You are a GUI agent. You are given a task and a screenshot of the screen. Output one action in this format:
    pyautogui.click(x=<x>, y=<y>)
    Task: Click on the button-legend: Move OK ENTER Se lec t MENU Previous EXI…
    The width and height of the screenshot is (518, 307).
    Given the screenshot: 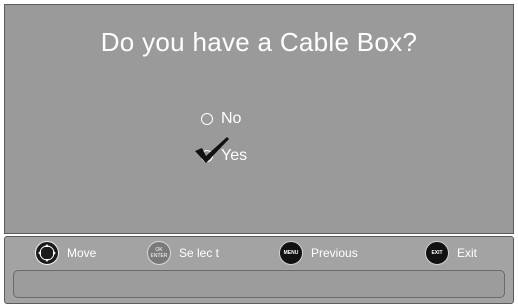 What is the action you would take?
    pyautogui.click(x=259, y=253)
    